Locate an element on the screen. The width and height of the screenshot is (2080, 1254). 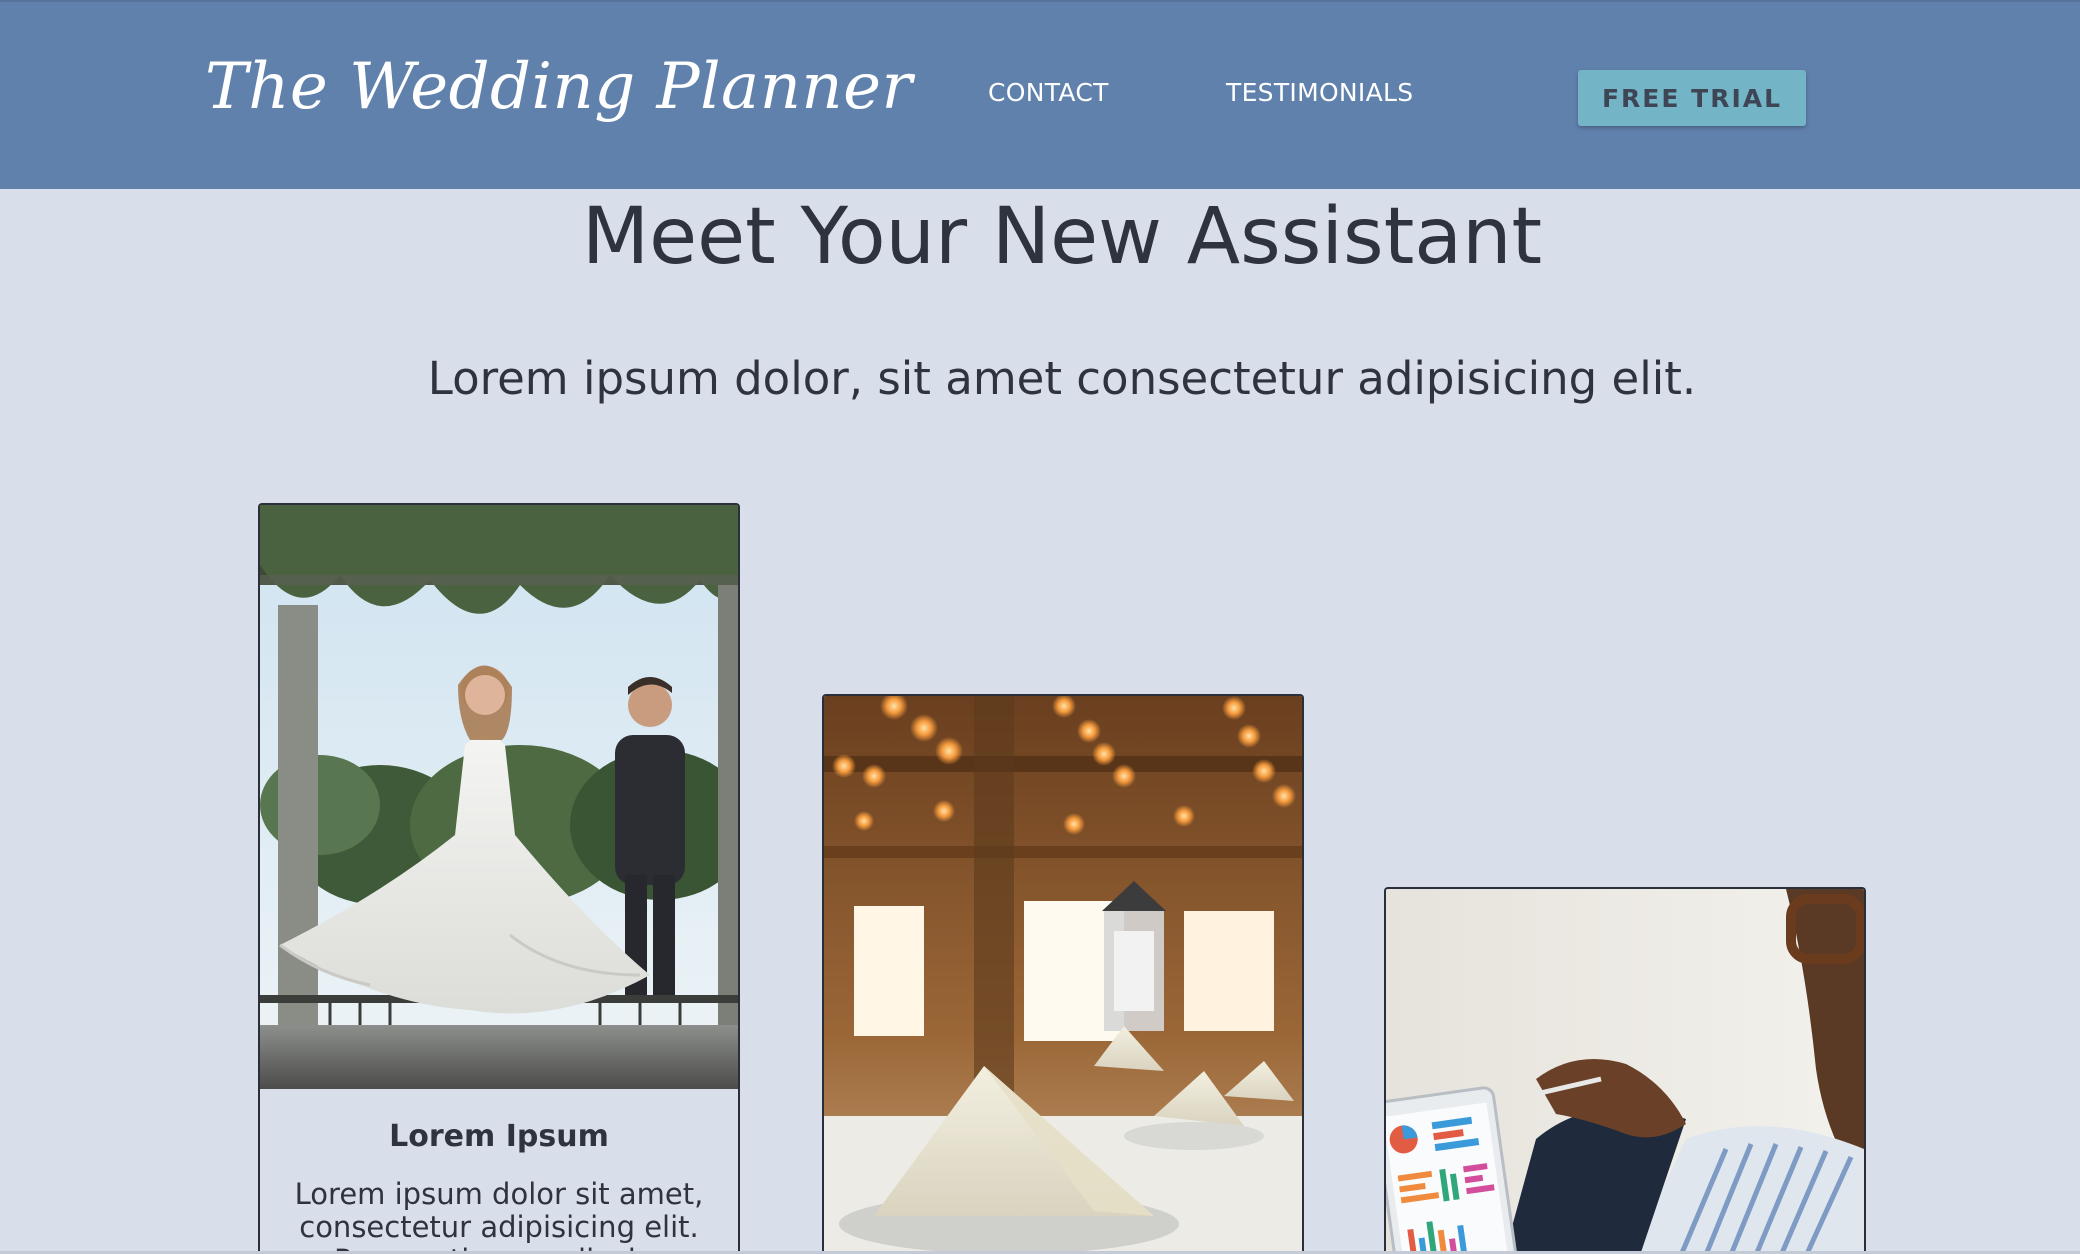
card-title: Lorem Ipsum is located at coordinates (499, 1136).